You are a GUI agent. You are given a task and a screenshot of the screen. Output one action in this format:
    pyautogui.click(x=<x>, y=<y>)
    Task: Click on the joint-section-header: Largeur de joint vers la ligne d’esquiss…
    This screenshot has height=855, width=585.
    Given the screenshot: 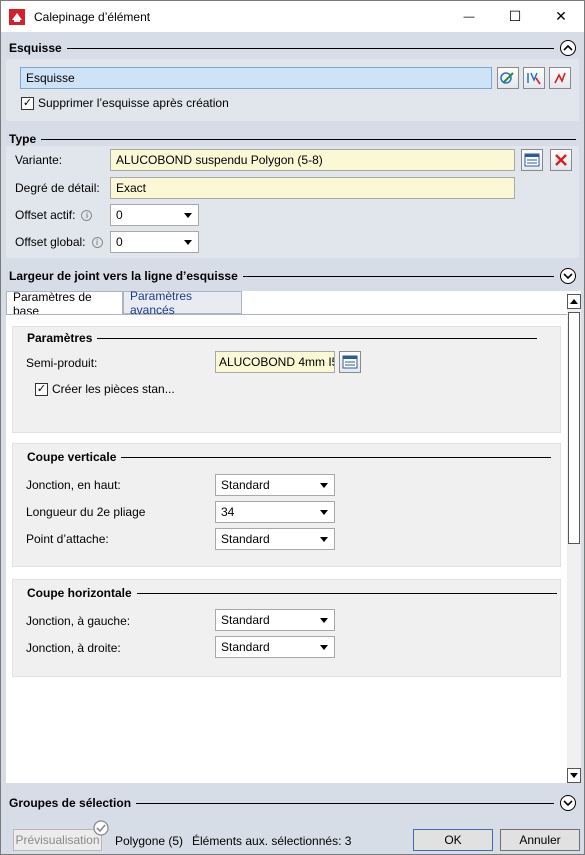 What is the action you would take?
    pyautogui.click(x=292, y=276)
    